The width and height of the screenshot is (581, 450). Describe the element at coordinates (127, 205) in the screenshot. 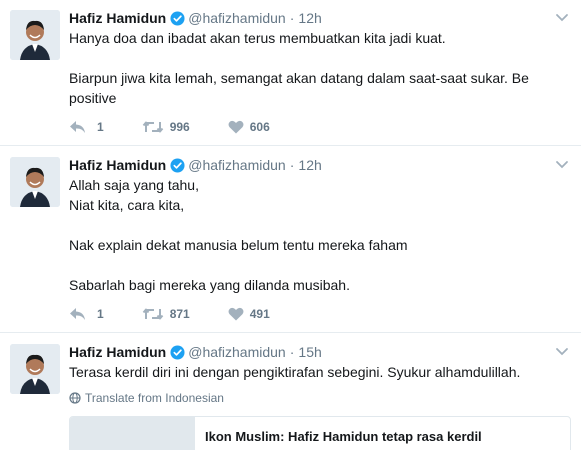

I see `tweet-paragraph: Niat kita, cara kita,` at that location.